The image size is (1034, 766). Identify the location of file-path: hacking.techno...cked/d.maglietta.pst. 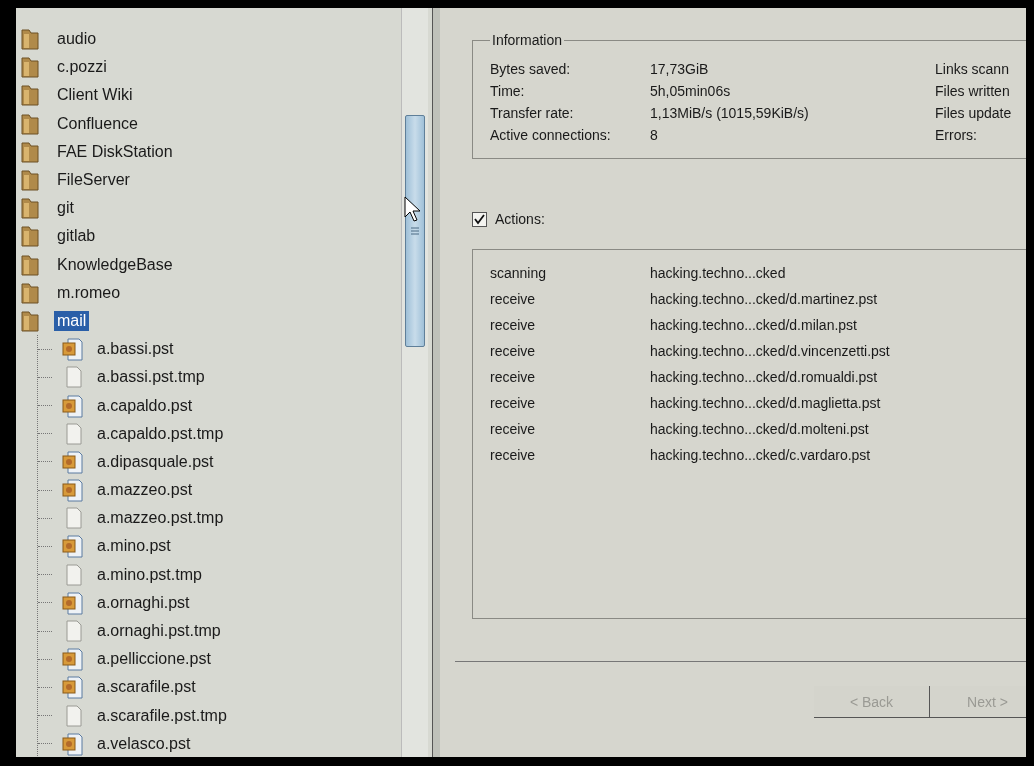
(766, 403).